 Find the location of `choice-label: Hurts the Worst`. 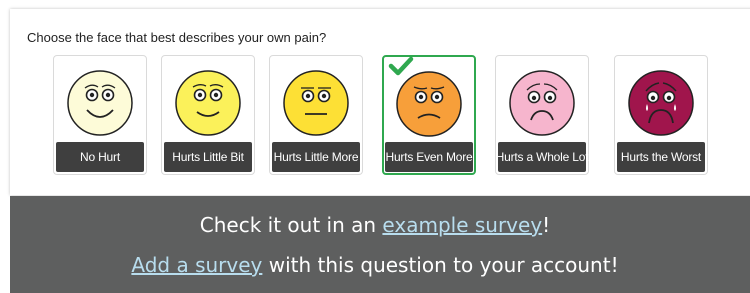

choice-label: Hurts the Worst is located at coordinates (661, 157).